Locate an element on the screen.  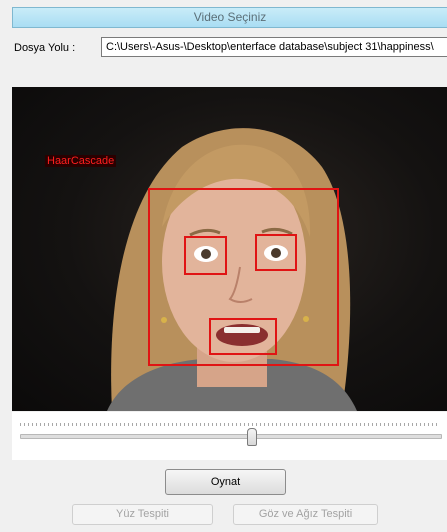
file-path-label: Dosya Yolu : is located at coordinates (45, 48).